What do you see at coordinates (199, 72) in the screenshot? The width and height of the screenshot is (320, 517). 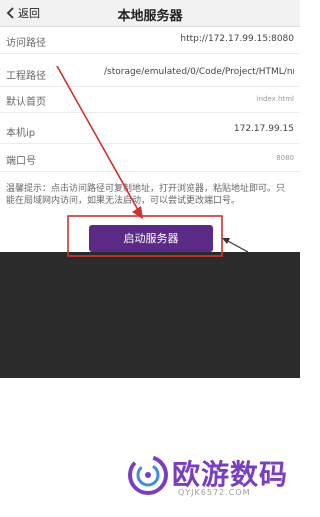 I see `project-path-value: /storage/emulated/0/Code/Project/HTML/nn` at bounding box center [199, 72].